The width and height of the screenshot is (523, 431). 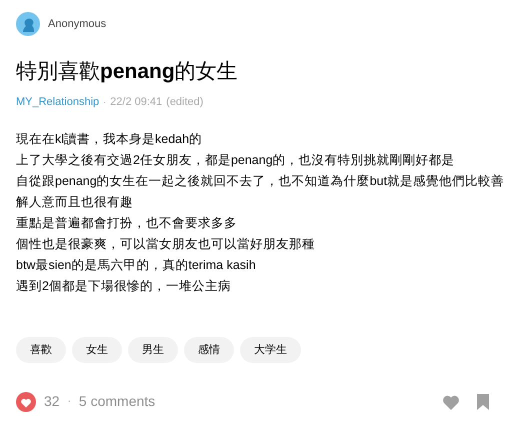 I want to click on tag-chip: 男生, so click(x=153, y=350).